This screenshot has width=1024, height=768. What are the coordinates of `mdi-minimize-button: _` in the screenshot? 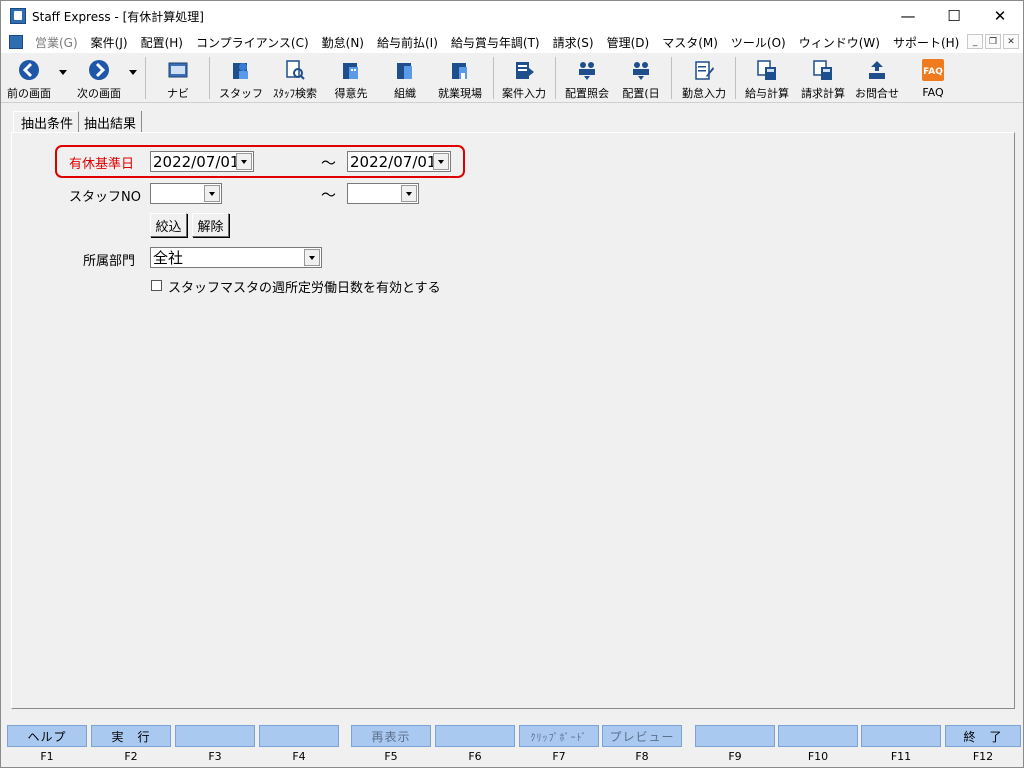 It's located at (975, 41).